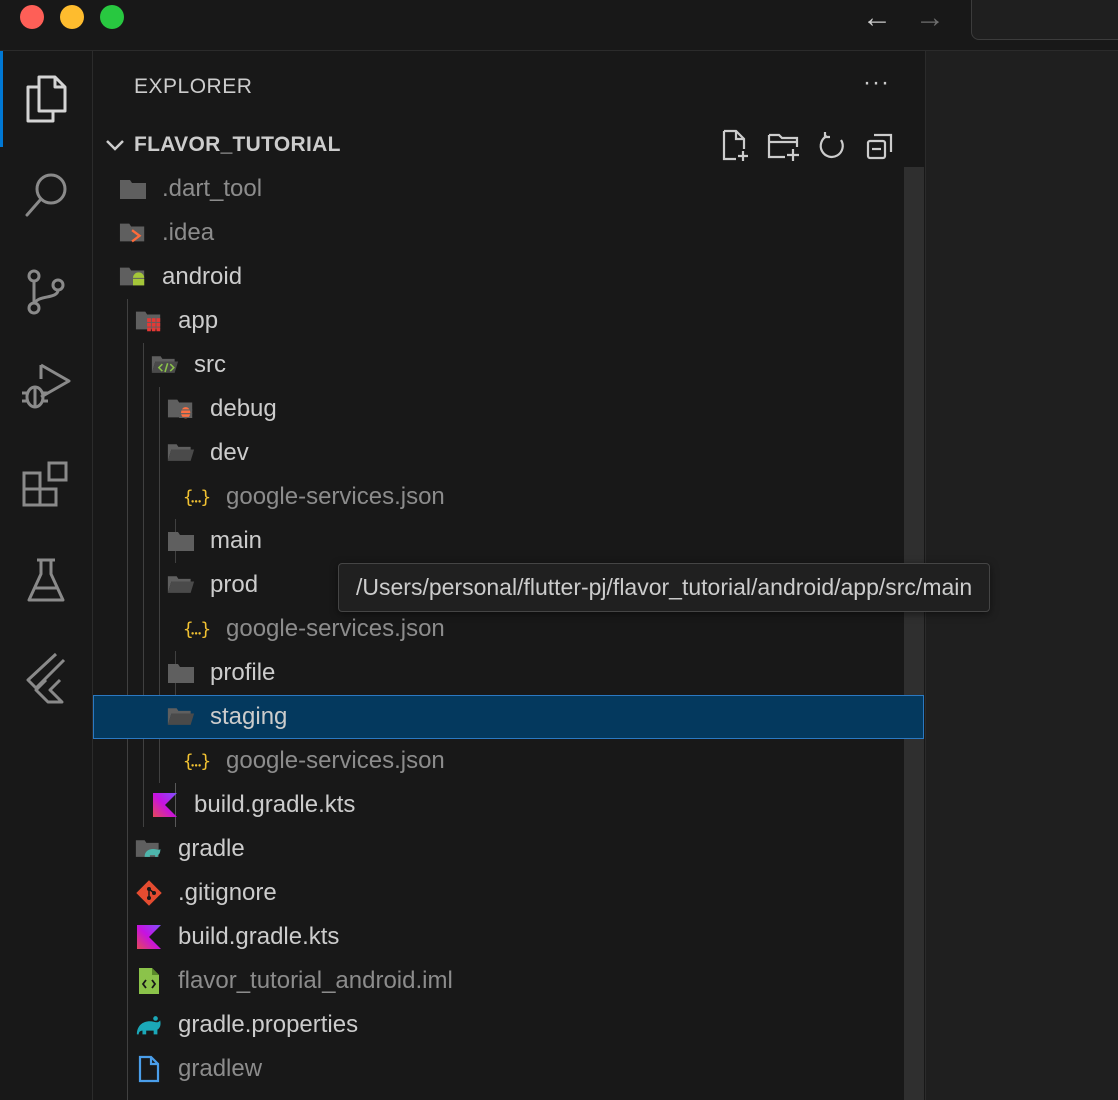 This screenshot has width=1118, height=1100. Describe the element at coordinates (220, 1068) in the screenshot. I see `tree-item-label: gradlew` at that location.